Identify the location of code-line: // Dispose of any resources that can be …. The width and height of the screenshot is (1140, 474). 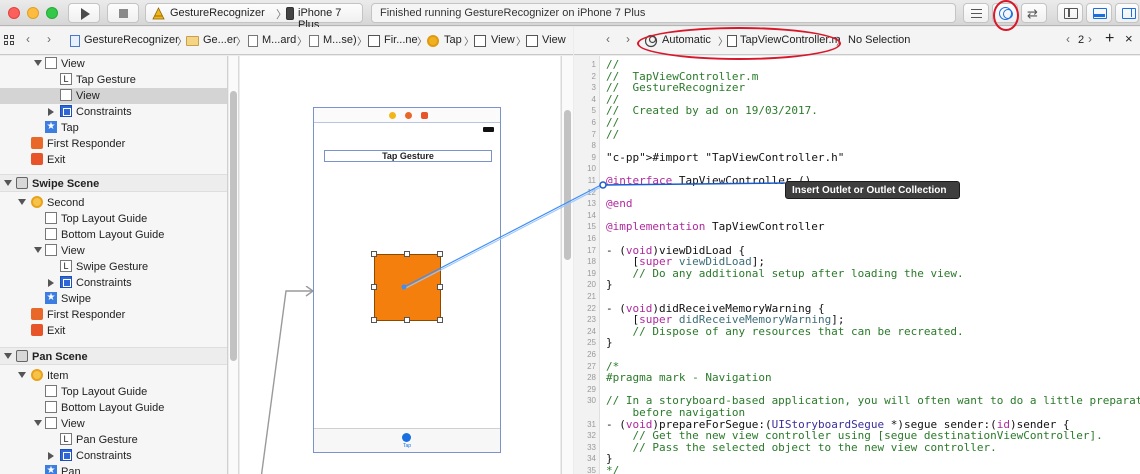
(784, 331).